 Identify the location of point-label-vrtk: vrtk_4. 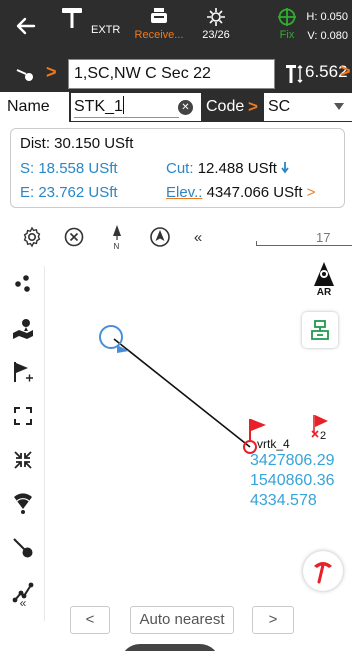
(273, 444).